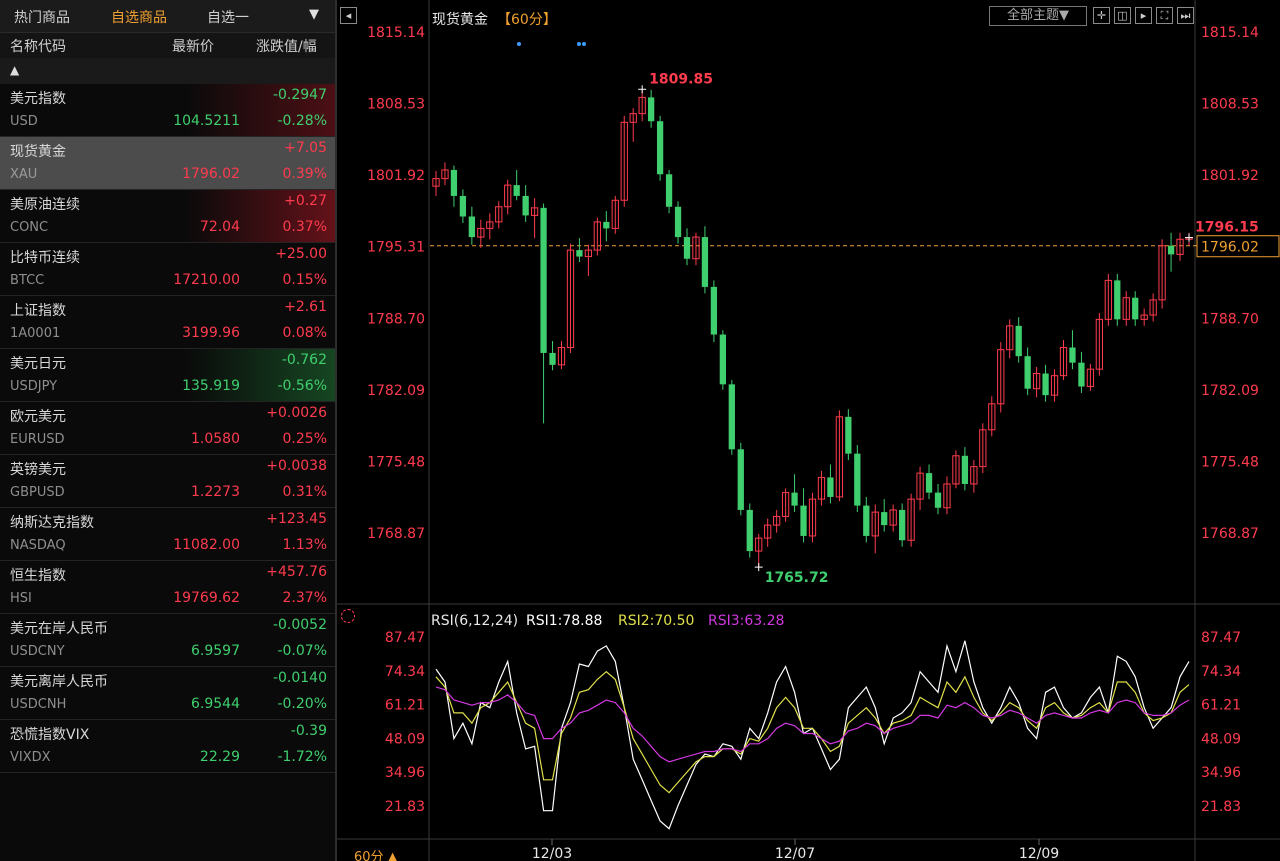 The width and height of the screenshot is (1280, 861). What do you see at coordinates (38, 152) in the screenshot?
I see `instrument-name: 现货黄金` at bounding box center [38, 152].